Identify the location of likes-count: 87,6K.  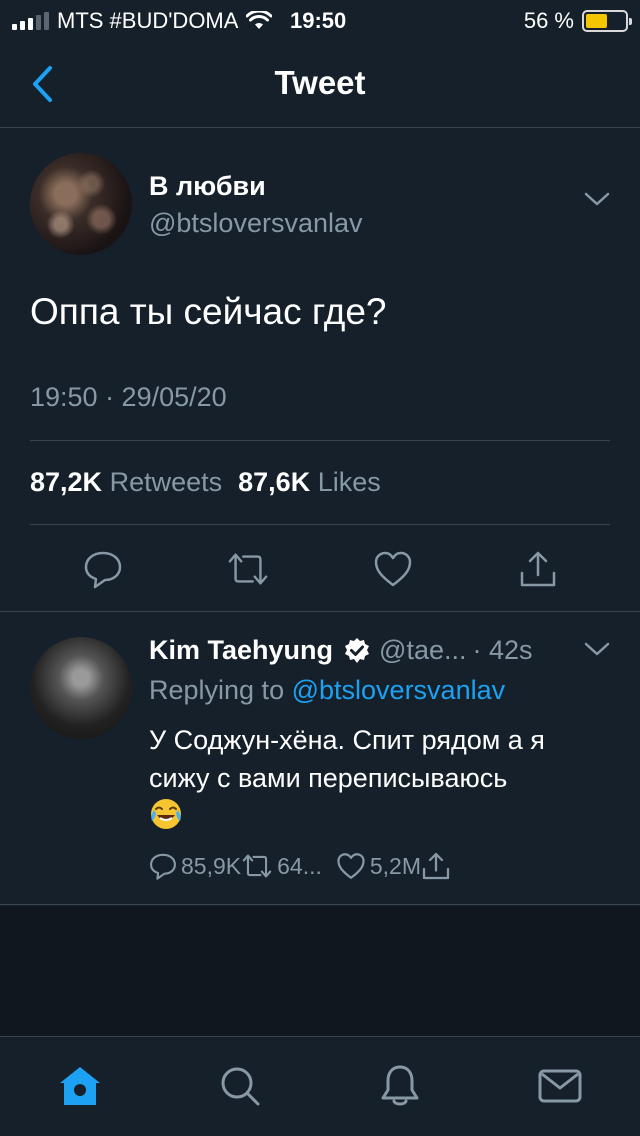
(274, 482).